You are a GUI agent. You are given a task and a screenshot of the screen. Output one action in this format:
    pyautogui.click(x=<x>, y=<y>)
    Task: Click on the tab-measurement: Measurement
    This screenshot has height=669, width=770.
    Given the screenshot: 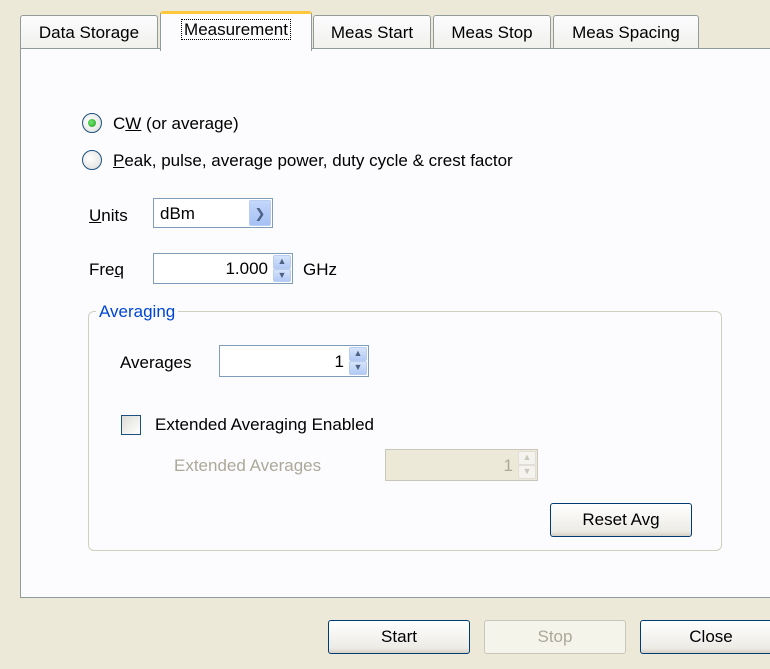 What is the action you would take?
    pyautogui.click(x=236, y=31)
    